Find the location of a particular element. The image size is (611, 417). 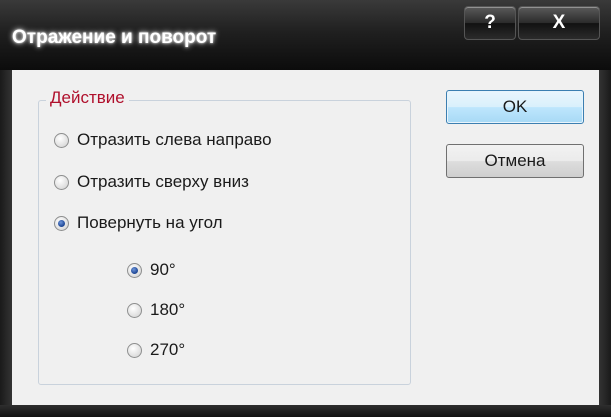

cancel-button: Отмена is located at coordinates (515, 161).